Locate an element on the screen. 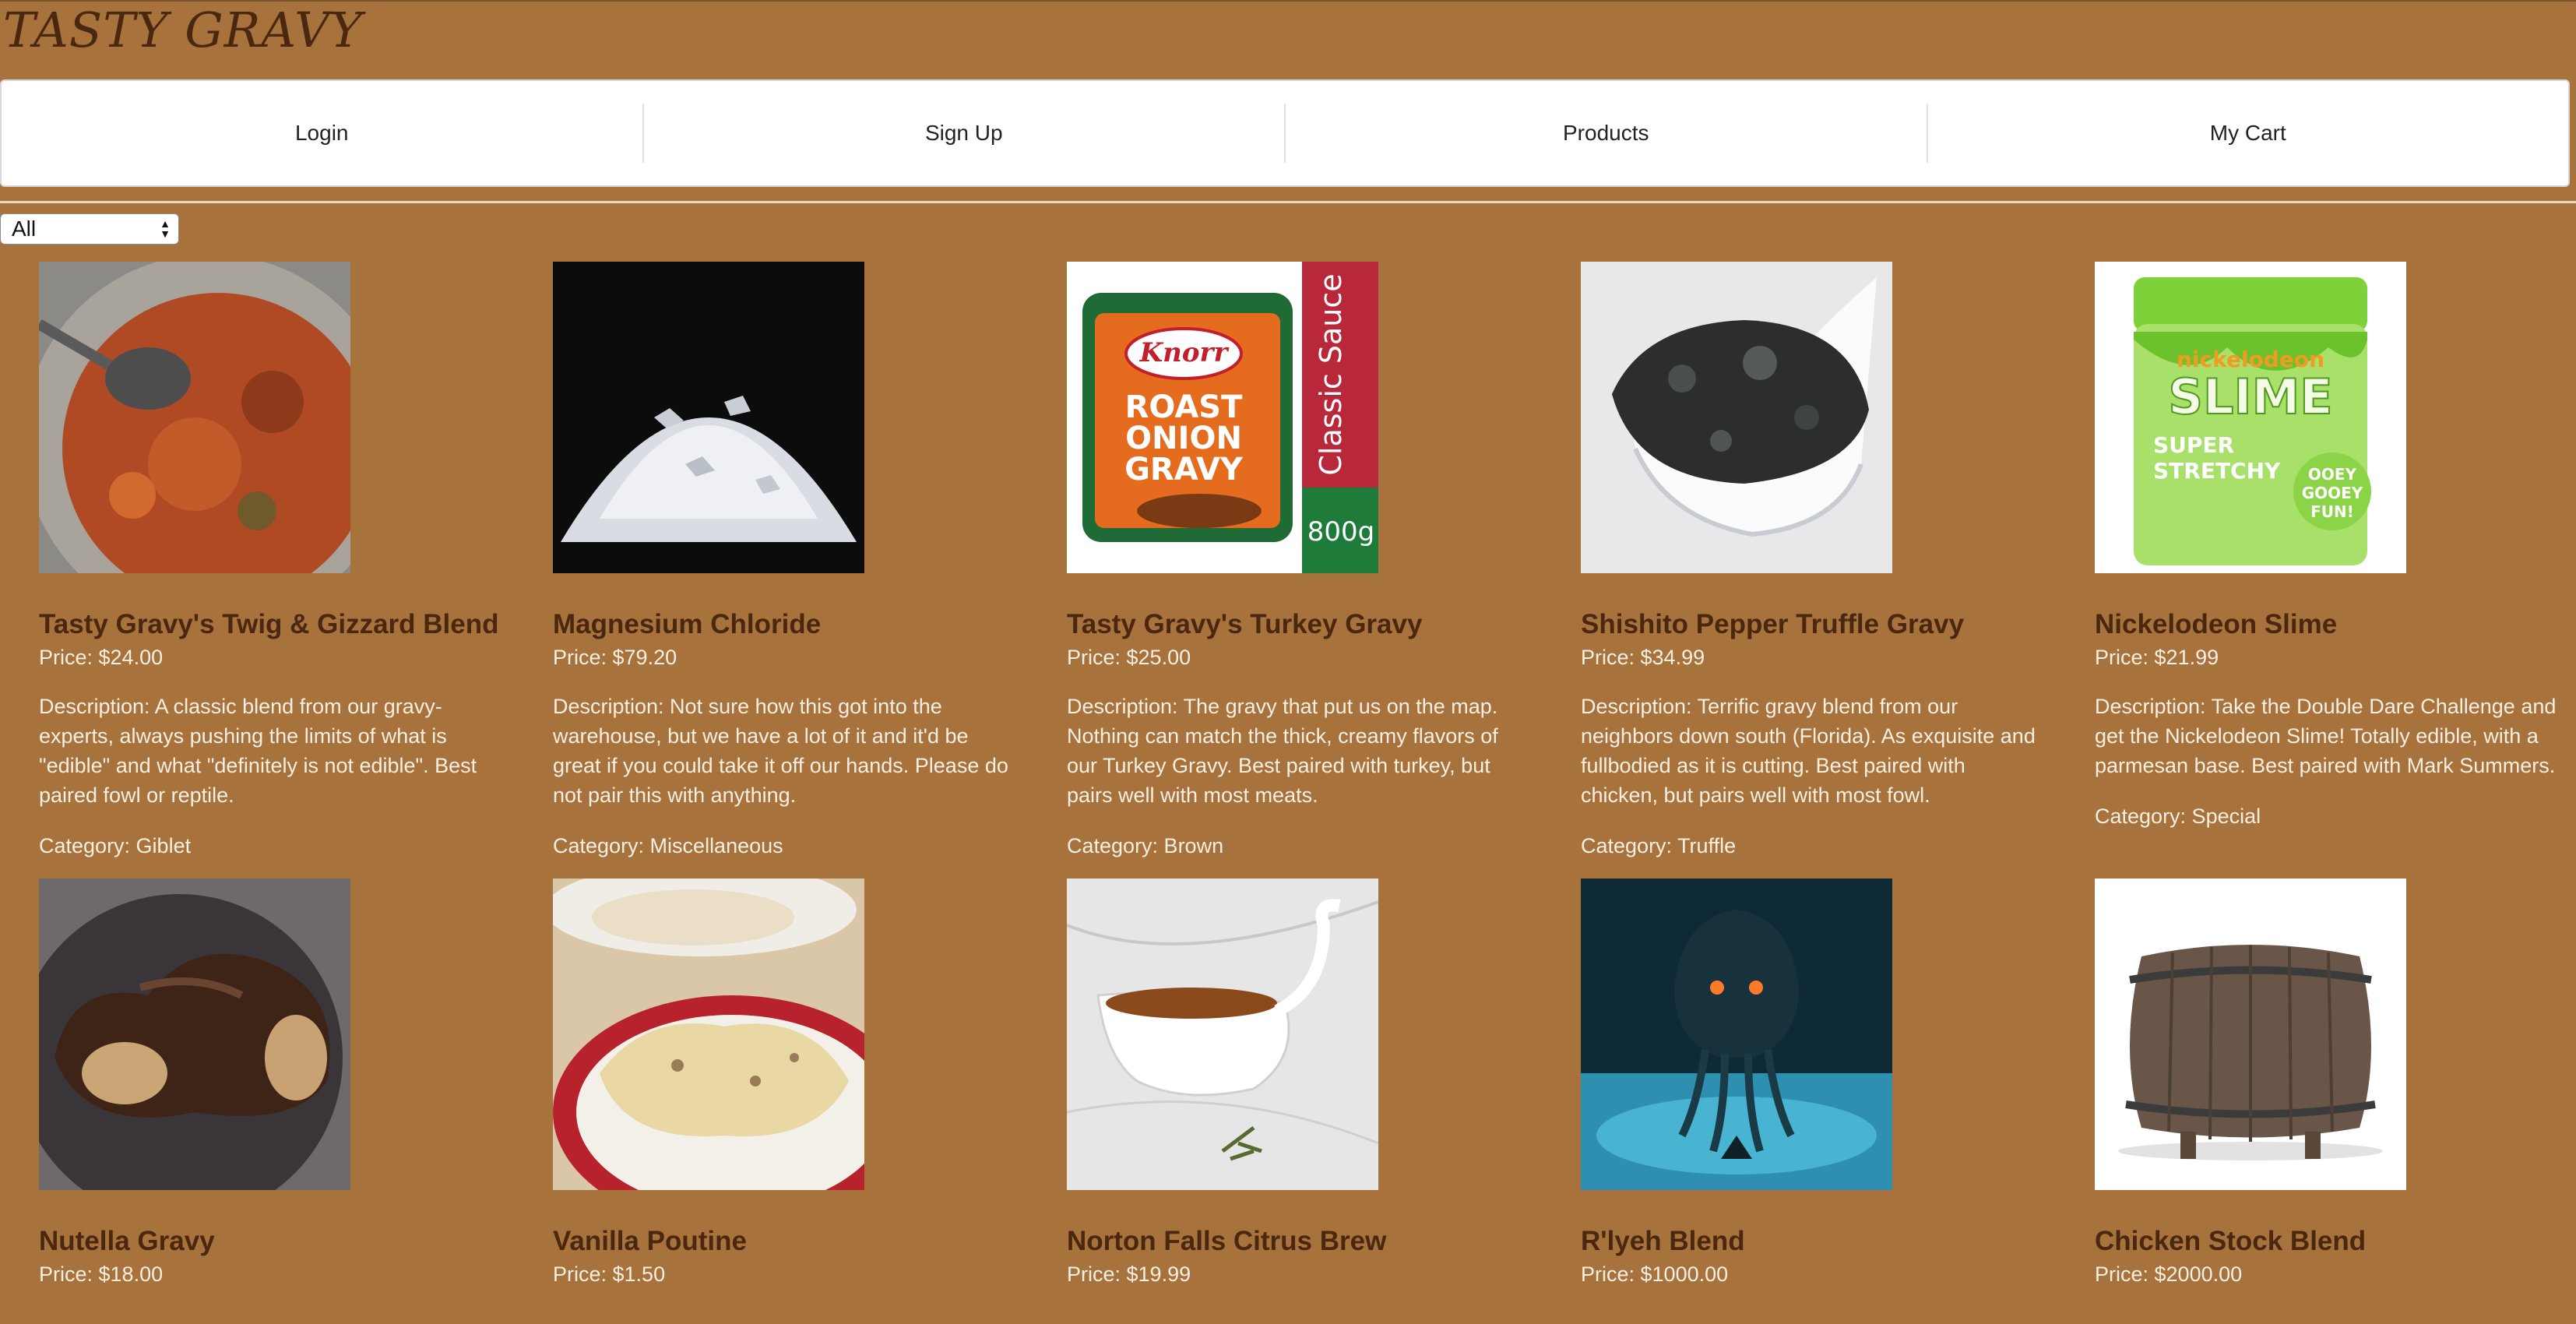 This screenshot has height=1324, width=2576. category-filter-select: All ▲ ▼ is located at coordinates (89, 229).